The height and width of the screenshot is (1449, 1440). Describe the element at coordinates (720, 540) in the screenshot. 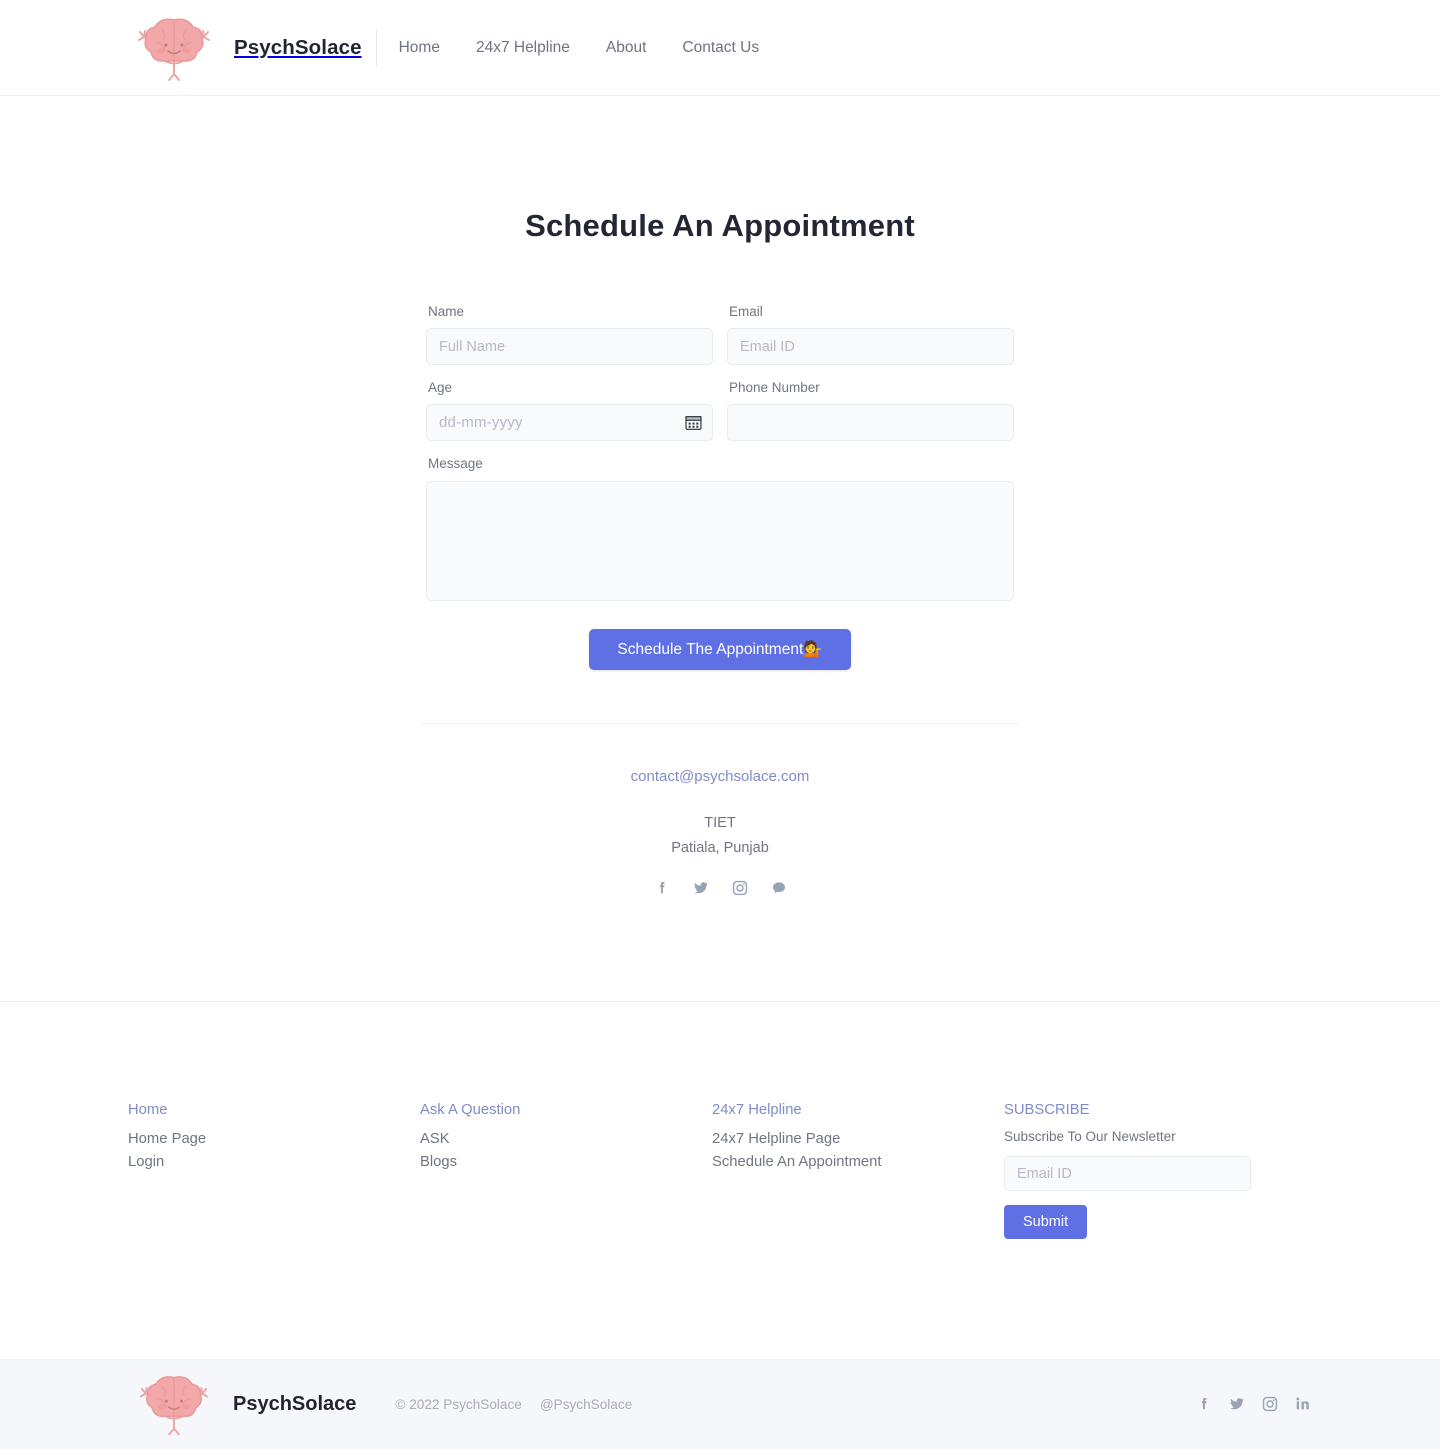

I see `message-textarea` at that location.